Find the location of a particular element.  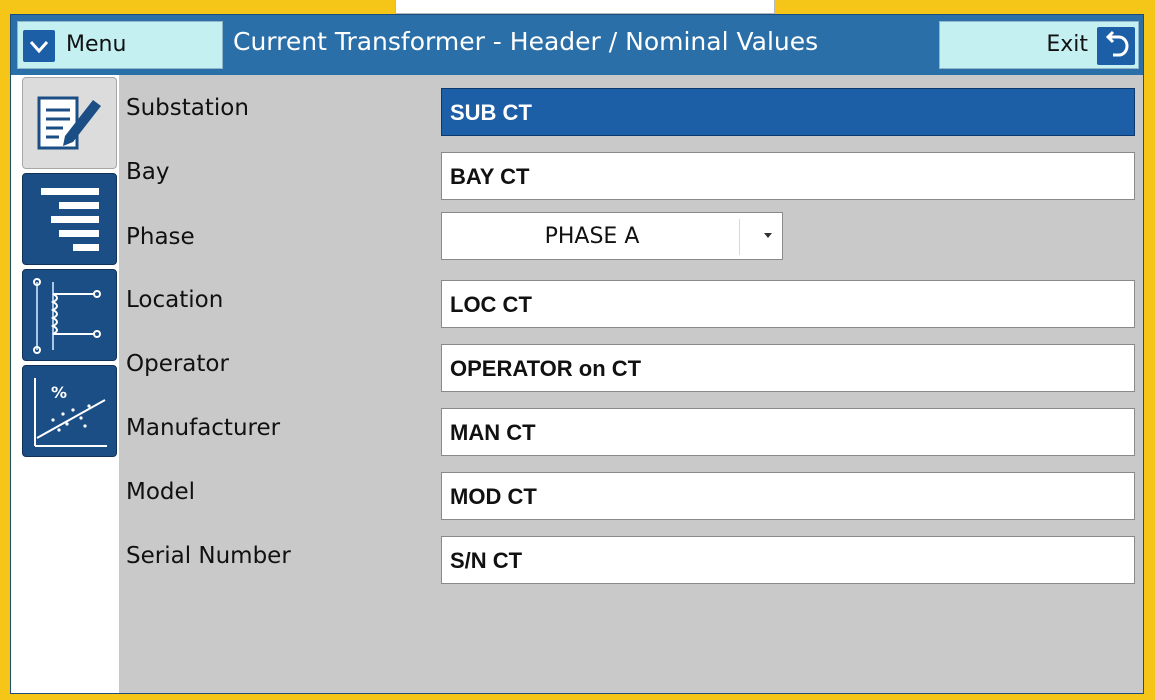

serial-number-field: S/N CT is located at coordinates (788, 560).